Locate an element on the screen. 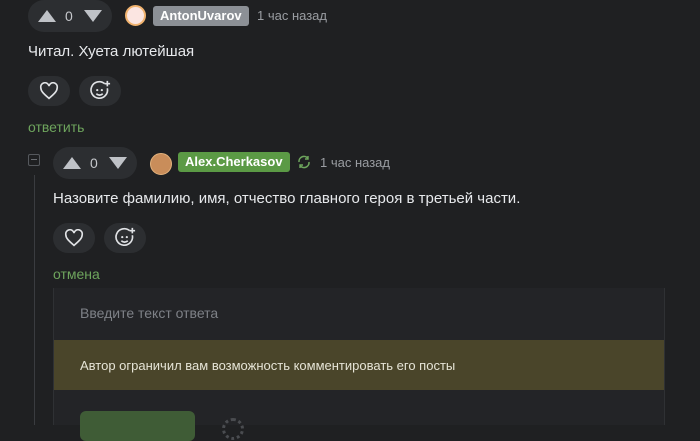 The height and width of the screenshot is (441, 700). gear-icon is located at coordinates (233, 429).